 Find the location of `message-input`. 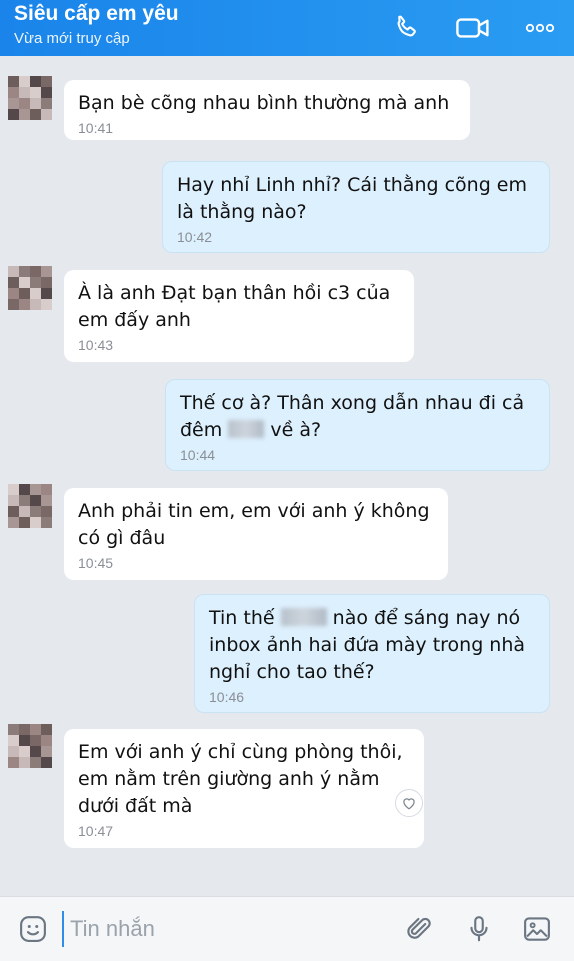

message-input is located at coordinates (227, 929).